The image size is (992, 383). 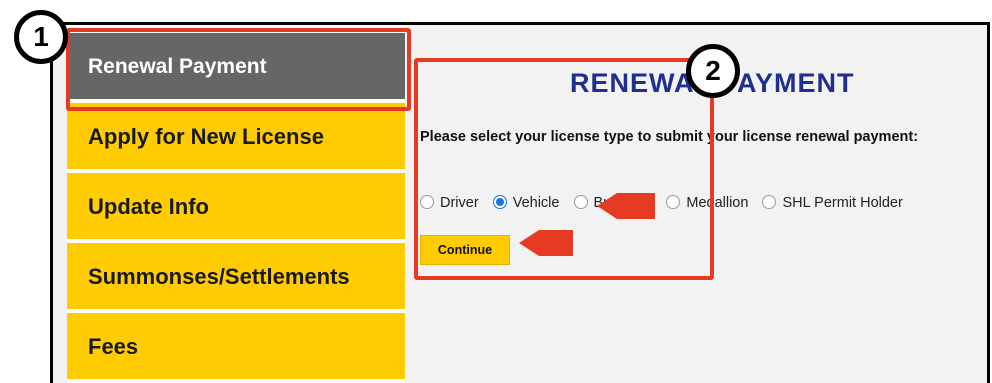 What do you see at coordinates (219, 276) in the screenshot?
I see `sidebar-item-label: Summonses/Settlements` at bounding box center [219, 276].